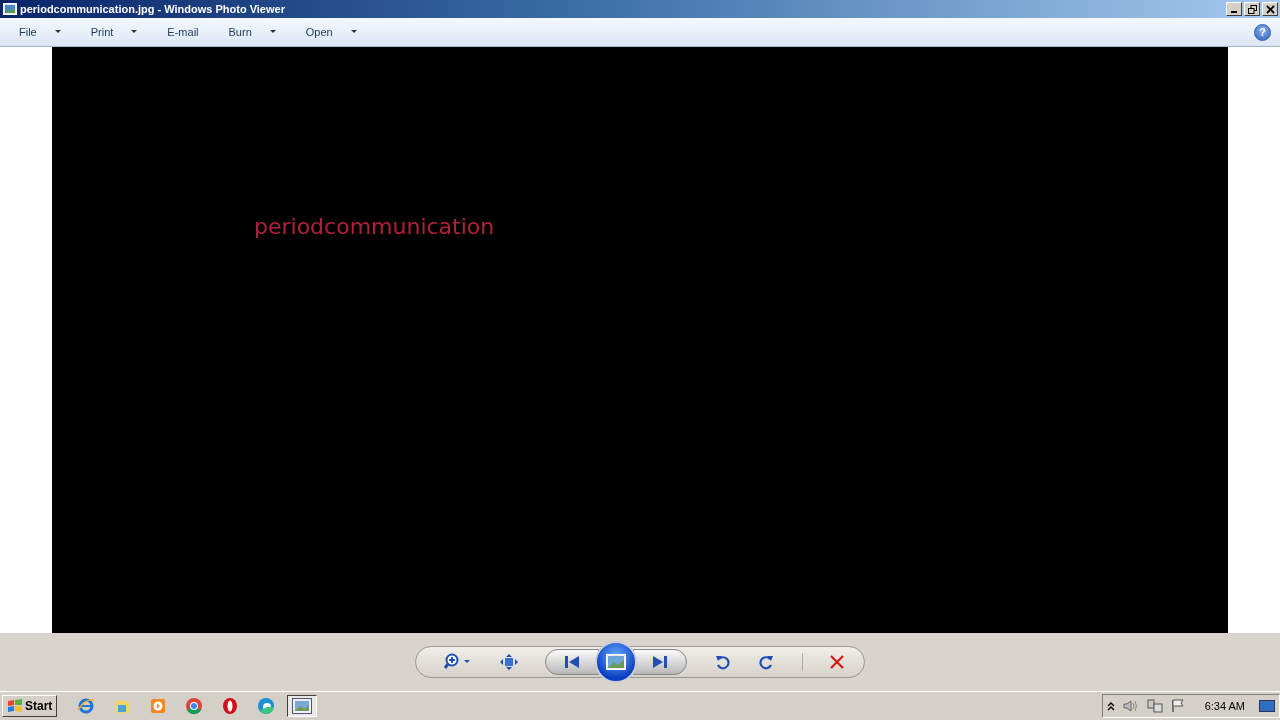 This screenshot has height=720, width=1280. I want to click on previous-icon, so click(572, 662).